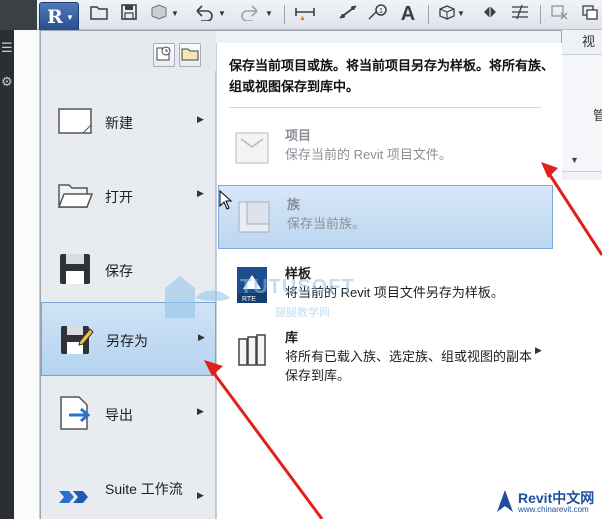 The image size is (602, 519). I want to click on 3d-view-icon: ▼, so click(451, 14).